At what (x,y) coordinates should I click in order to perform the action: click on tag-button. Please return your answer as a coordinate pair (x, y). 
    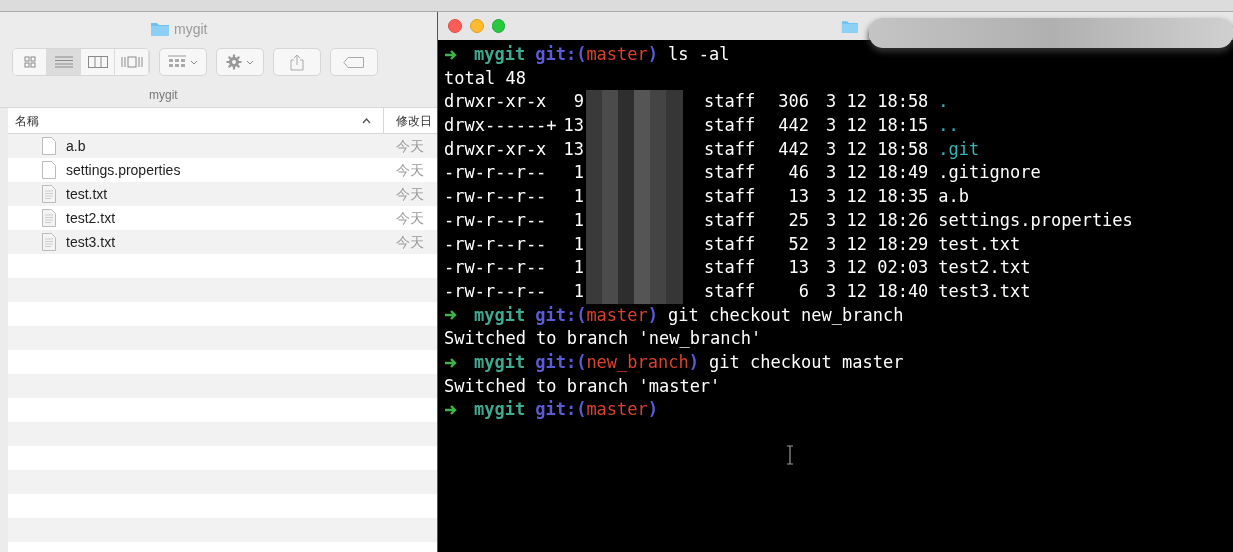
    Looking at the image, I should click on (354, 62).